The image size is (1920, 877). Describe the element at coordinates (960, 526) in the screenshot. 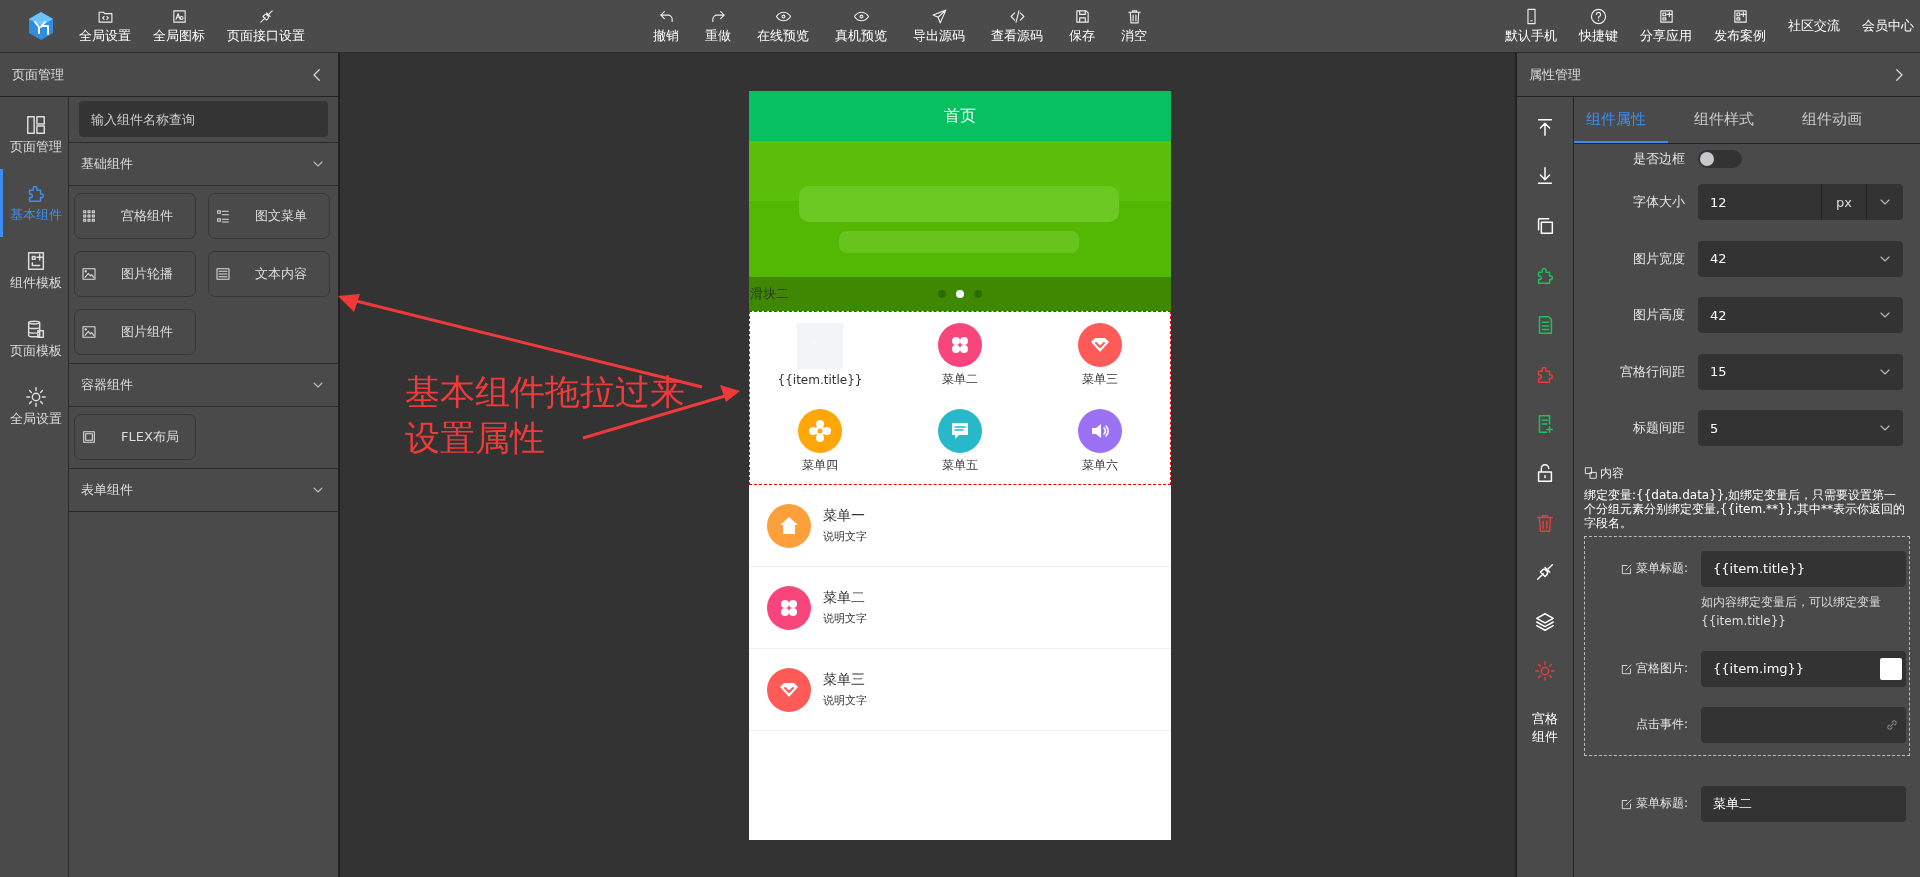

I see `menu-row: 菜单一 说明文字` at that location.